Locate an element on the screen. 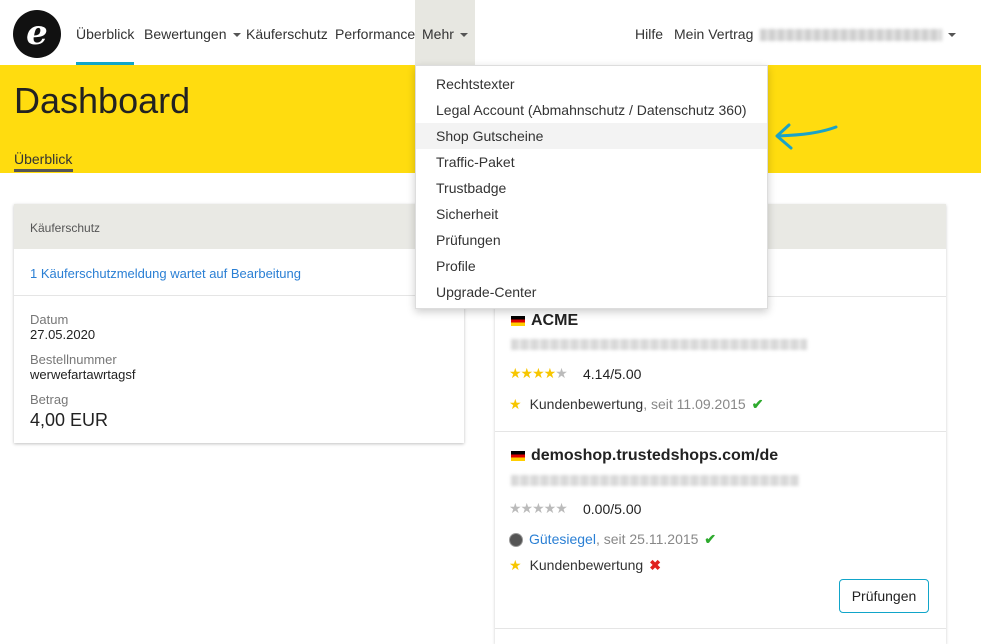 The image size is (981, 644). guetesiegel-row: Gütesiegel, seit 25.11.2015 ✔ is located at coordinates (612, 539).